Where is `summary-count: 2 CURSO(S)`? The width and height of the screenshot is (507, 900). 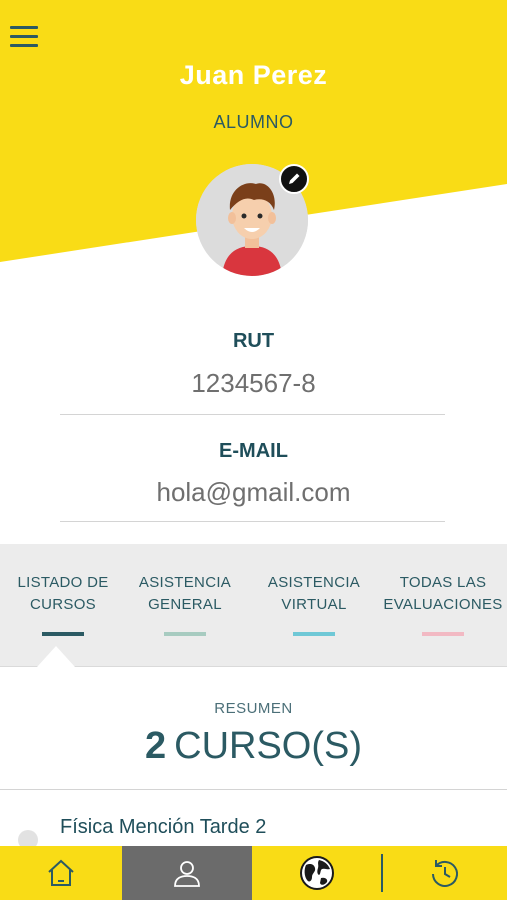
summary-count: 2 CURSO(S) is located at coordinates (253, 746).